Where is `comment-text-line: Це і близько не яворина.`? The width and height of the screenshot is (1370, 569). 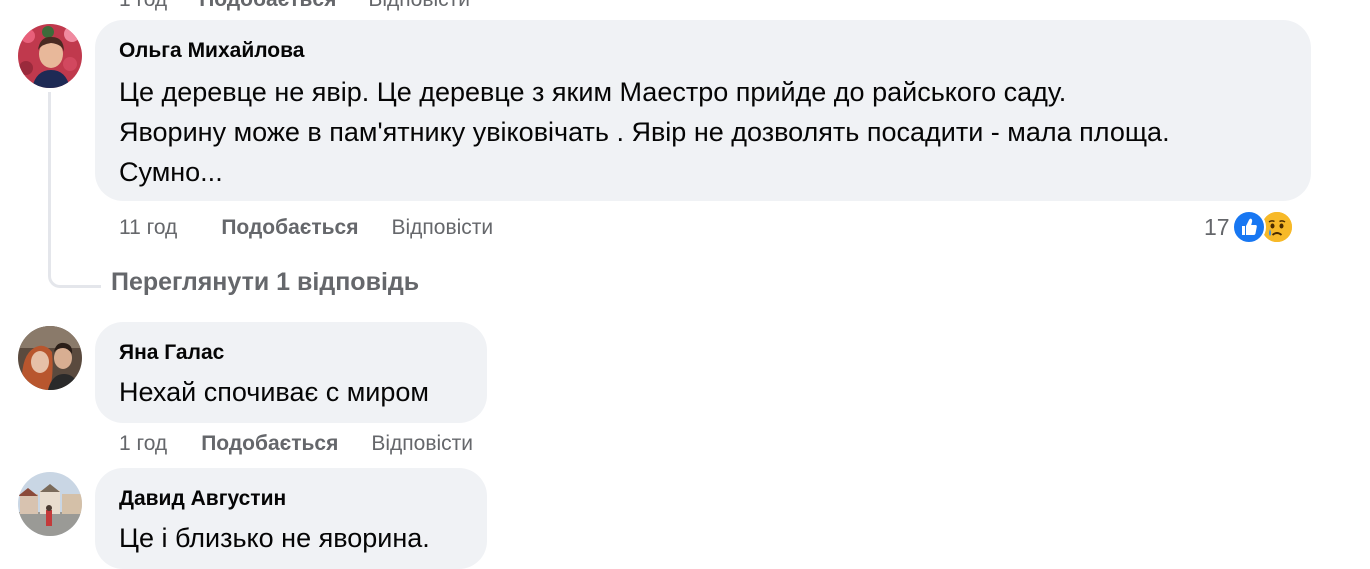 comment-text-line: Це і близько не яворина. is located at coordinates (274, 538).